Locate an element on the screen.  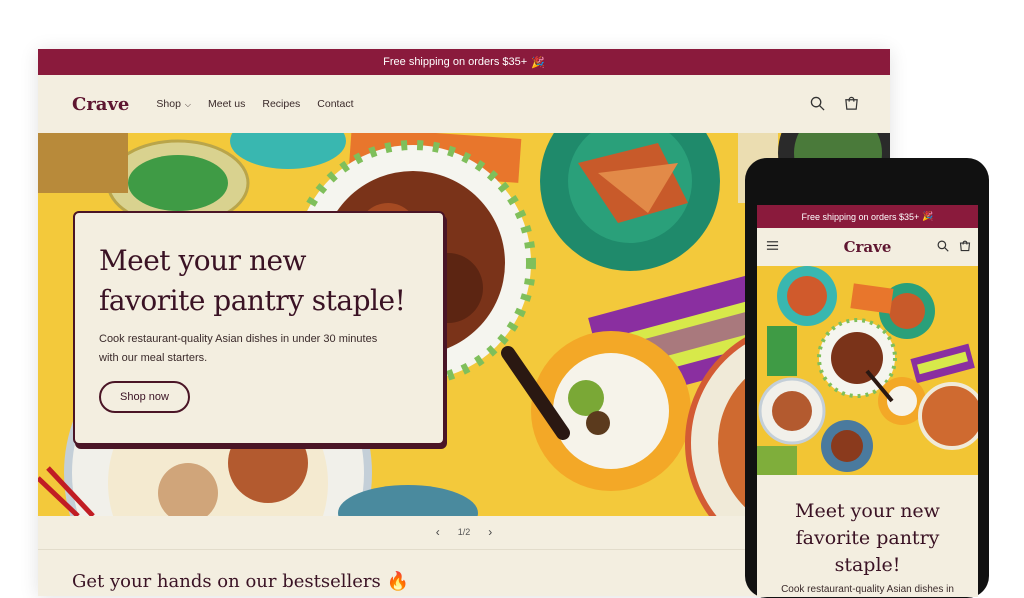
hero-subtitle-line: with our meal starters. is located at coordinates (153, 358).